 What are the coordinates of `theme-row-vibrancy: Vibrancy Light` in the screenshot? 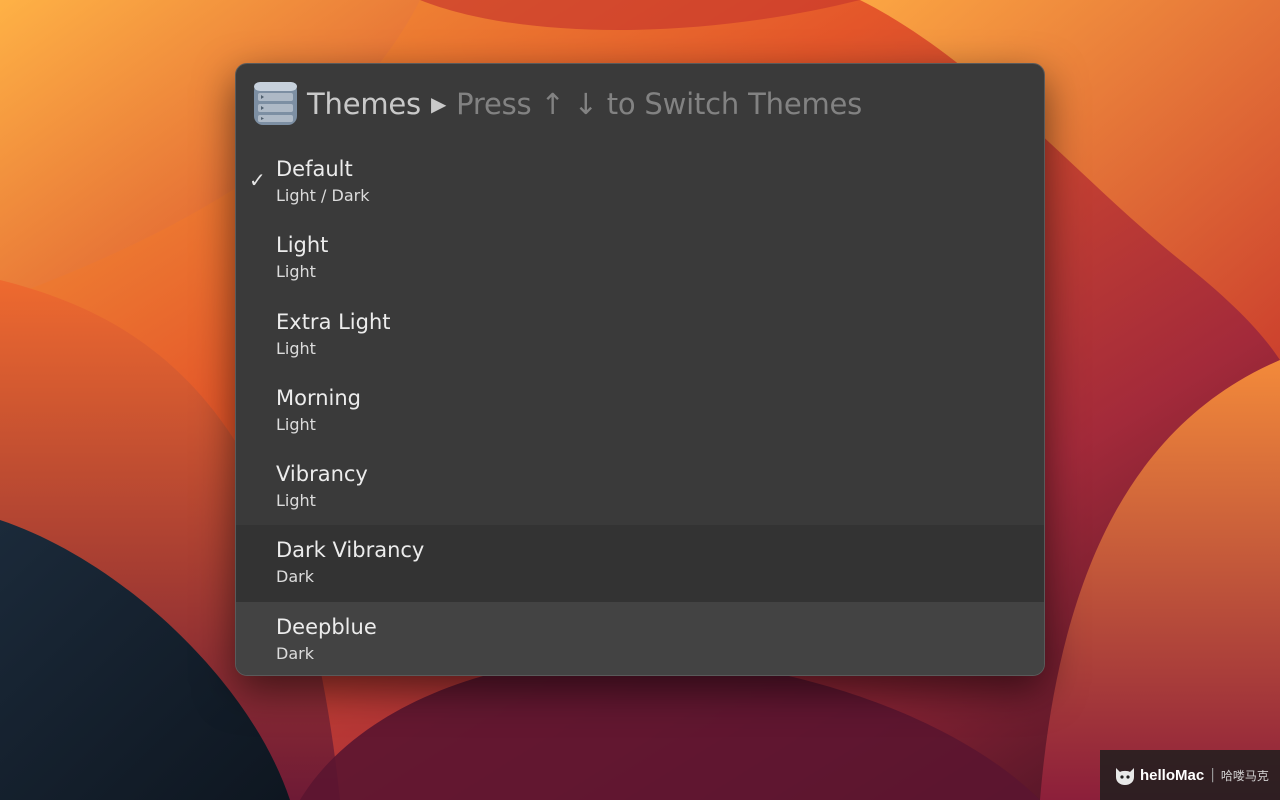 It's located at (640, 487).